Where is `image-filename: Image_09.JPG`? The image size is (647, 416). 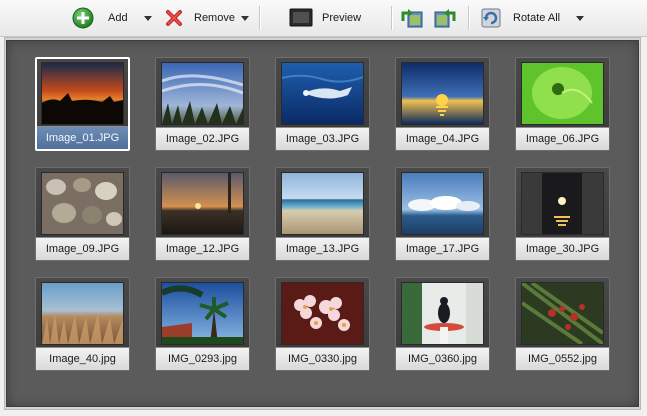
image-filename: Image_09.JPG is located at coordinates (82, 248).